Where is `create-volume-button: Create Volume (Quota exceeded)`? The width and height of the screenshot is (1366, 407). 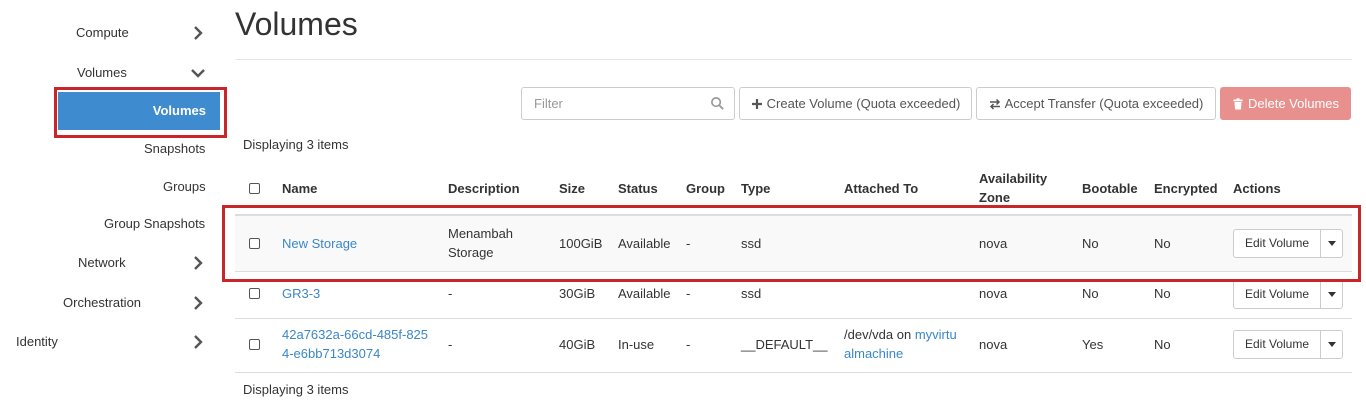
create-volume-button: Create Volume (Quota exceeded) is located at coordinates (855, 103).